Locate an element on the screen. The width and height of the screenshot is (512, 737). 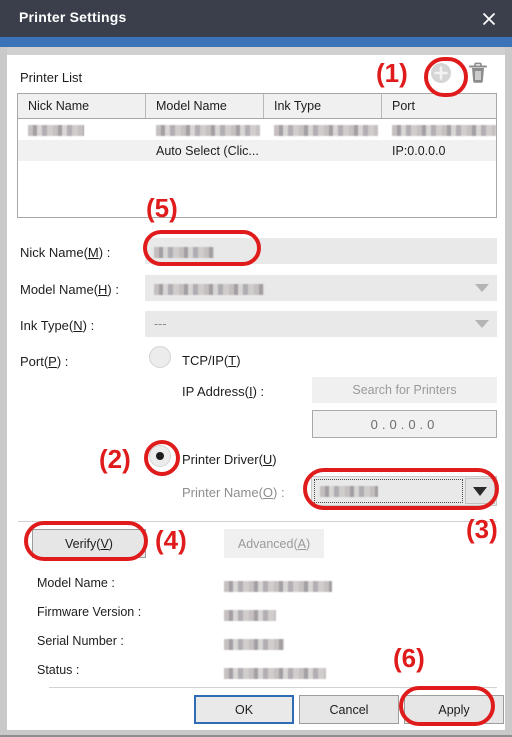
serial-number-info-value is located at coordinates (254, 645).